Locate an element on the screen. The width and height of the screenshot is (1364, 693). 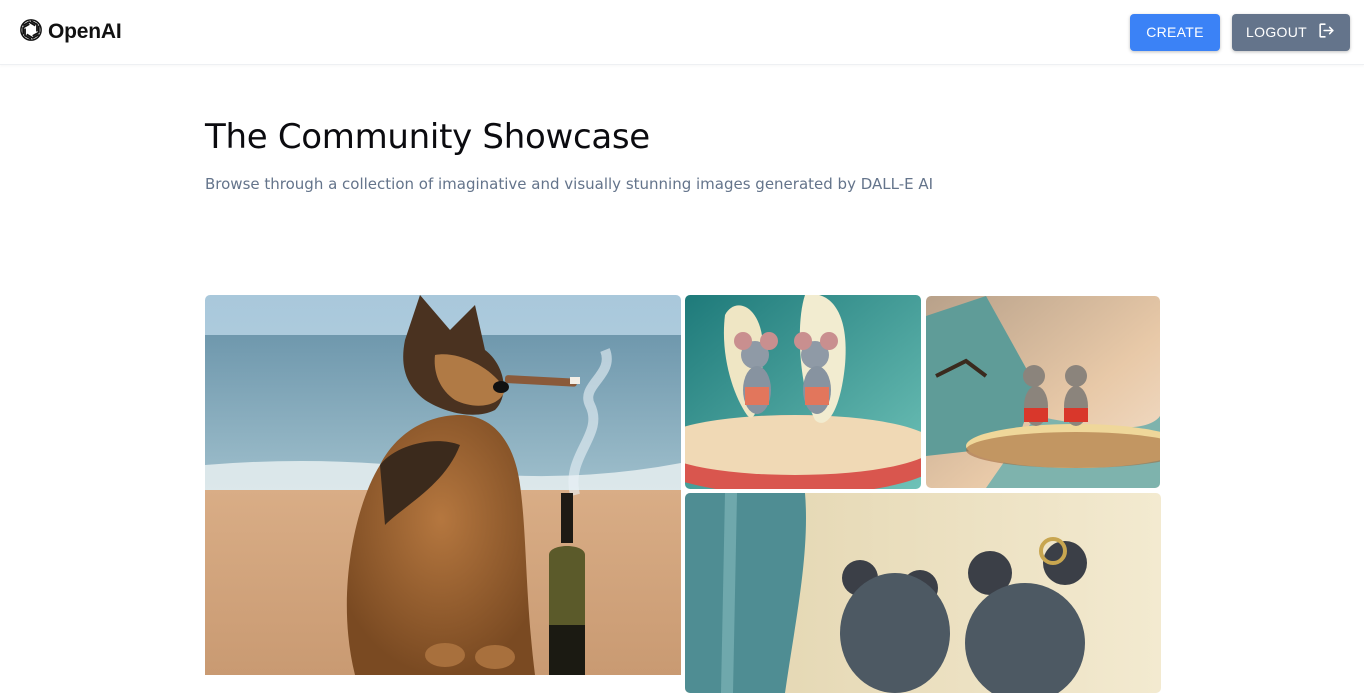
logout-button: LOGOUT is located at coordinates (1291, 32).